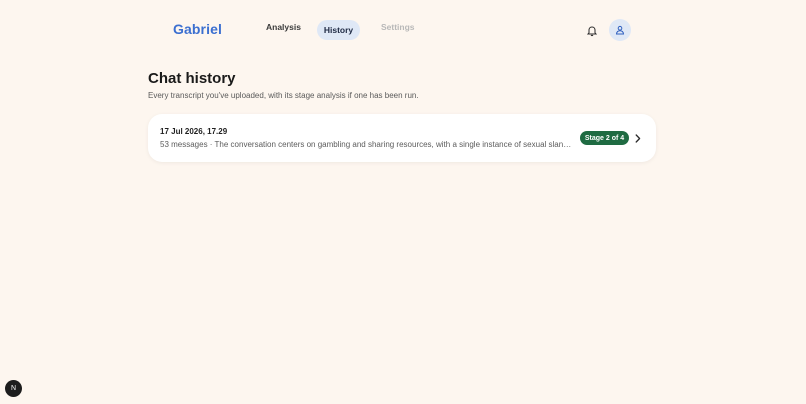 The height and width of the screenshot is (404, 806). I want to click on nav-analysis: Analysis, so click(283, 27).